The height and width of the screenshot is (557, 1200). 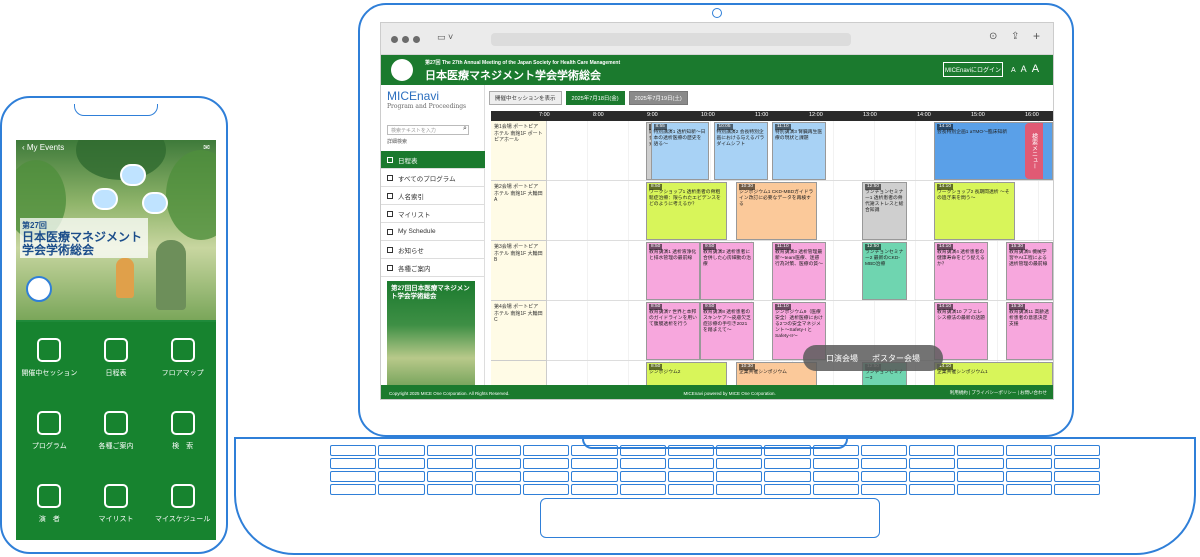 I want to click on session-block: 8:55 特別講演1 透析知新～日本の透析医療の歴史を語る～, so click(x=679, y=151).